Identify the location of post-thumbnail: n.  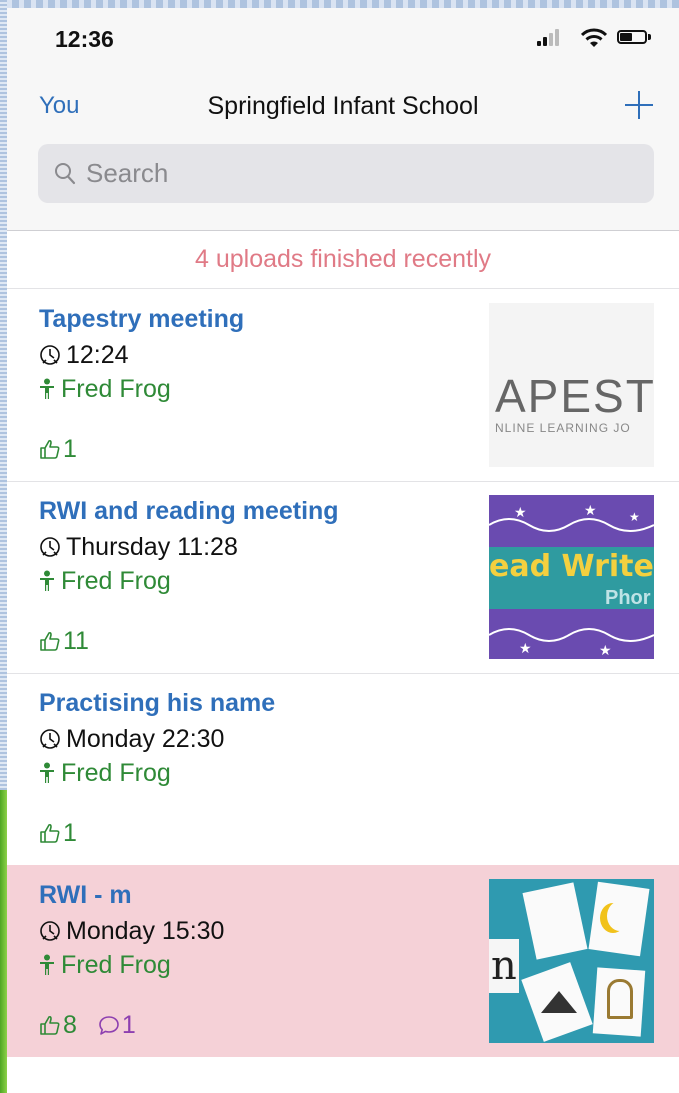
(571, 961).